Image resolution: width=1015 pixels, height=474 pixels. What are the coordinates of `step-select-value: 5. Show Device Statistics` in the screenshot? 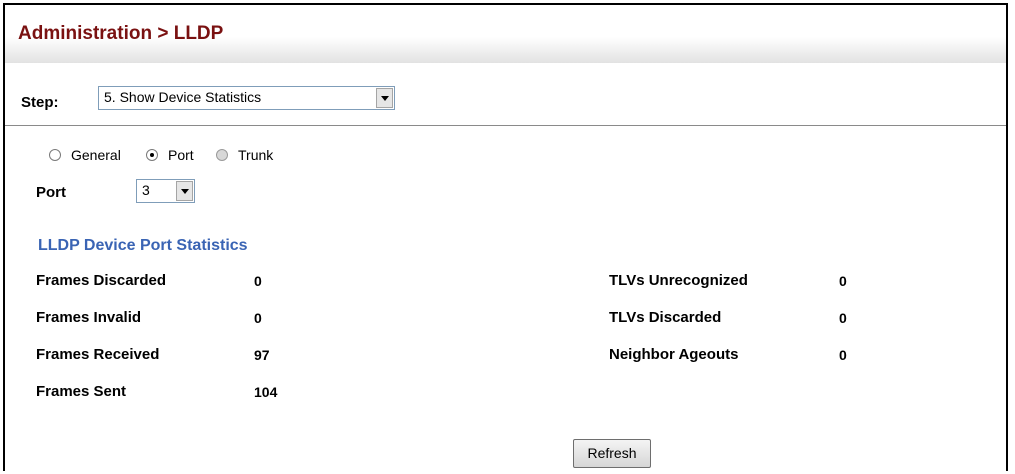 It's located at (183, 97).